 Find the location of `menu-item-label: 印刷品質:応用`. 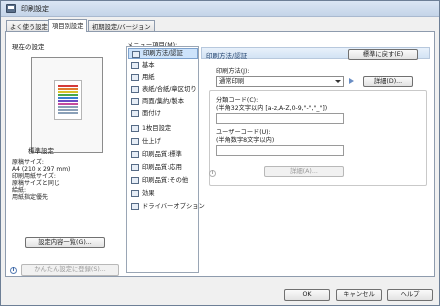

menu-item-label: 印刷品質:応用 is located at coordinates (162, 167).